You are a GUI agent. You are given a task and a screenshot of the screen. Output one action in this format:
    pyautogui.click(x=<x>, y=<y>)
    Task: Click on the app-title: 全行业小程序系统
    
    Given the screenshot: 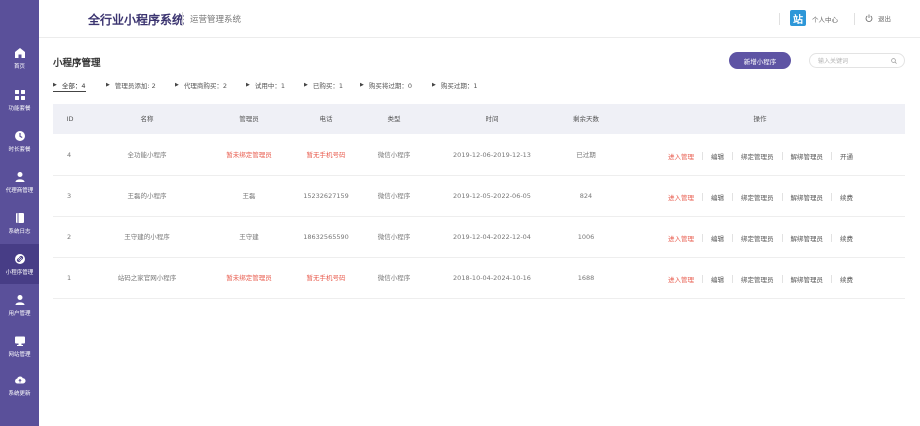 What is the action you would take?
    pyautogui.click(x=136, y=20)
    